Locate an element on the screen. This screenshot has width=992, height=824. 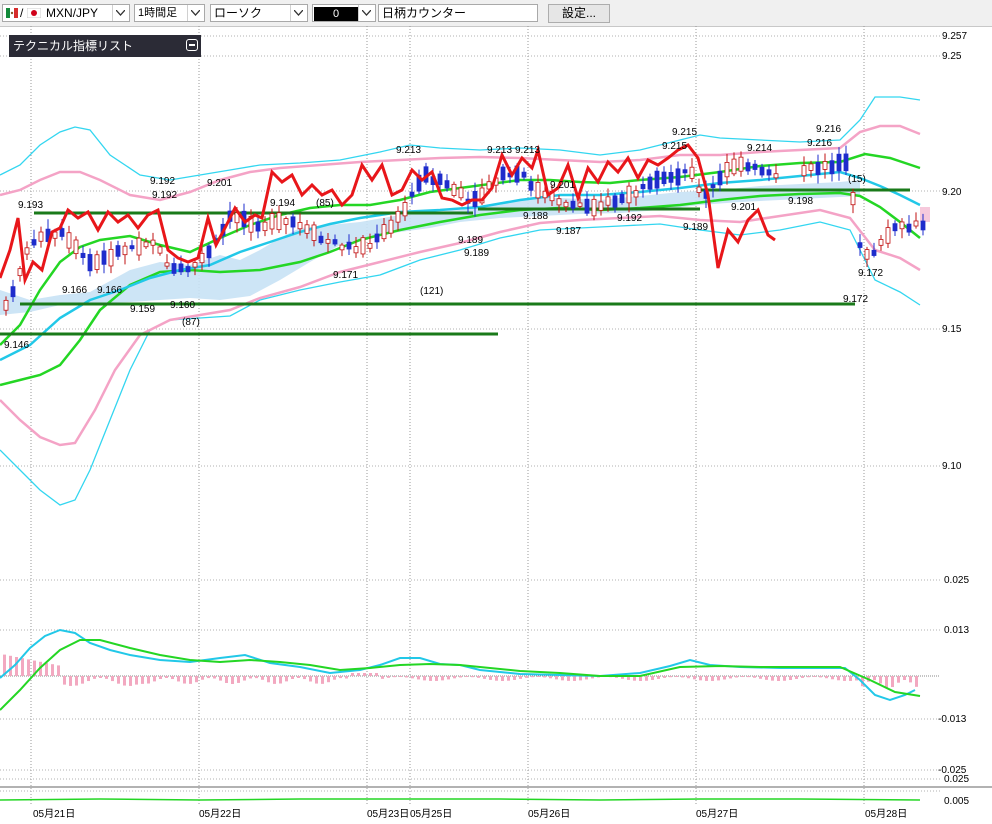
symbol-counter-field: 日柄カウンター is located at coordinates (458, 13).